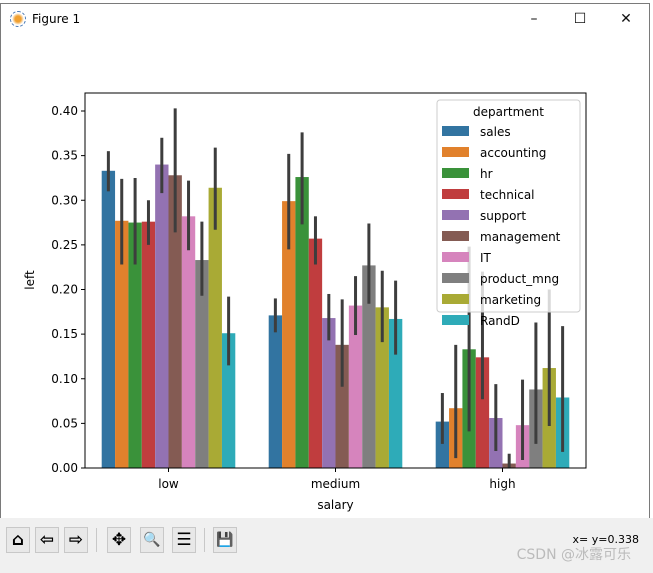 The image size is (653, 573). I want to click on legend-label: RandD, so click(500, 321).